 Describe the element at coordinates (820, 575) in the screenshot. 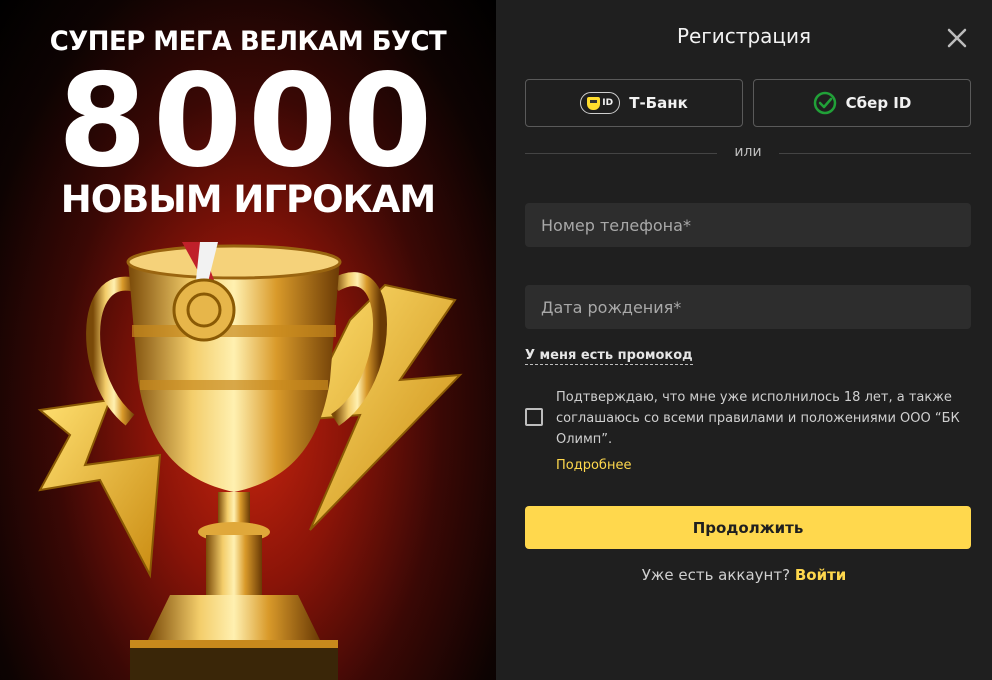

I see `login-link: Войти` at that location.